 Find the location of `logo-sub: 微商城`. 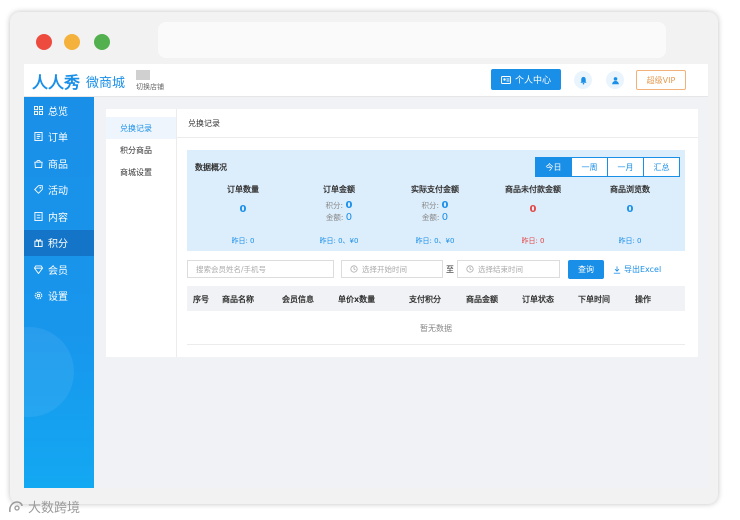

logo-sub: 微商城 is located at coordinates (106, 83).